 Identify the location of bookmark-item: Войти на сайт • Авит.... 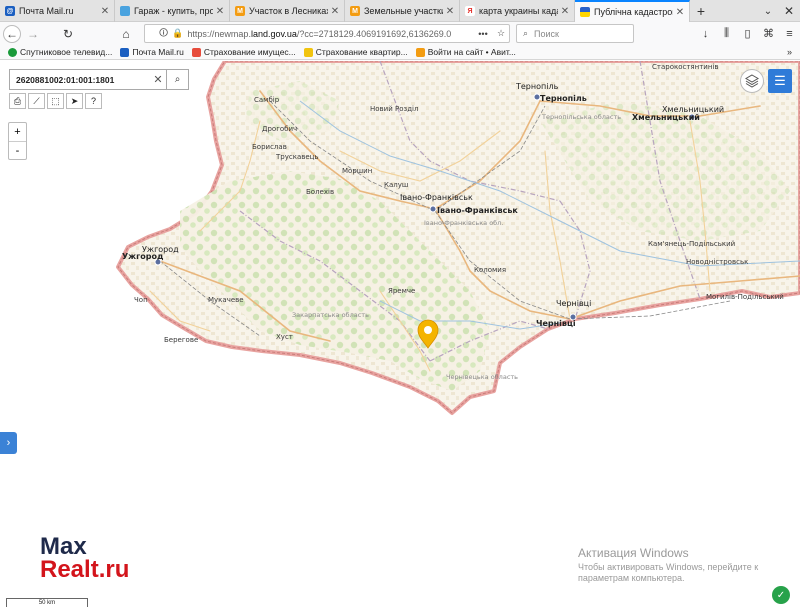
(465, 52).